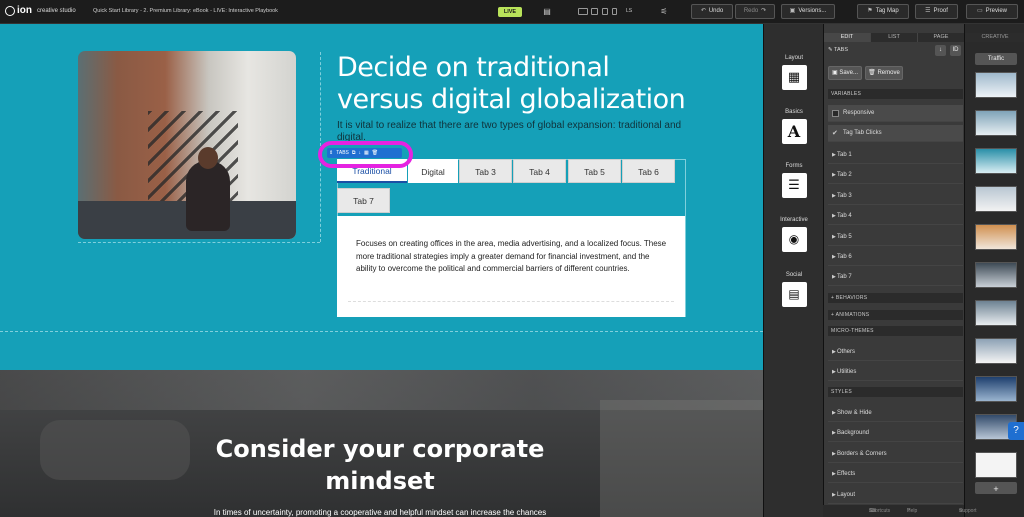 This screenshot has height=517, width=1024. What do you see at coordinates (614, 11) in the screenshot?
I see `small-phone-device-icon` at bounding box center [614, 11].